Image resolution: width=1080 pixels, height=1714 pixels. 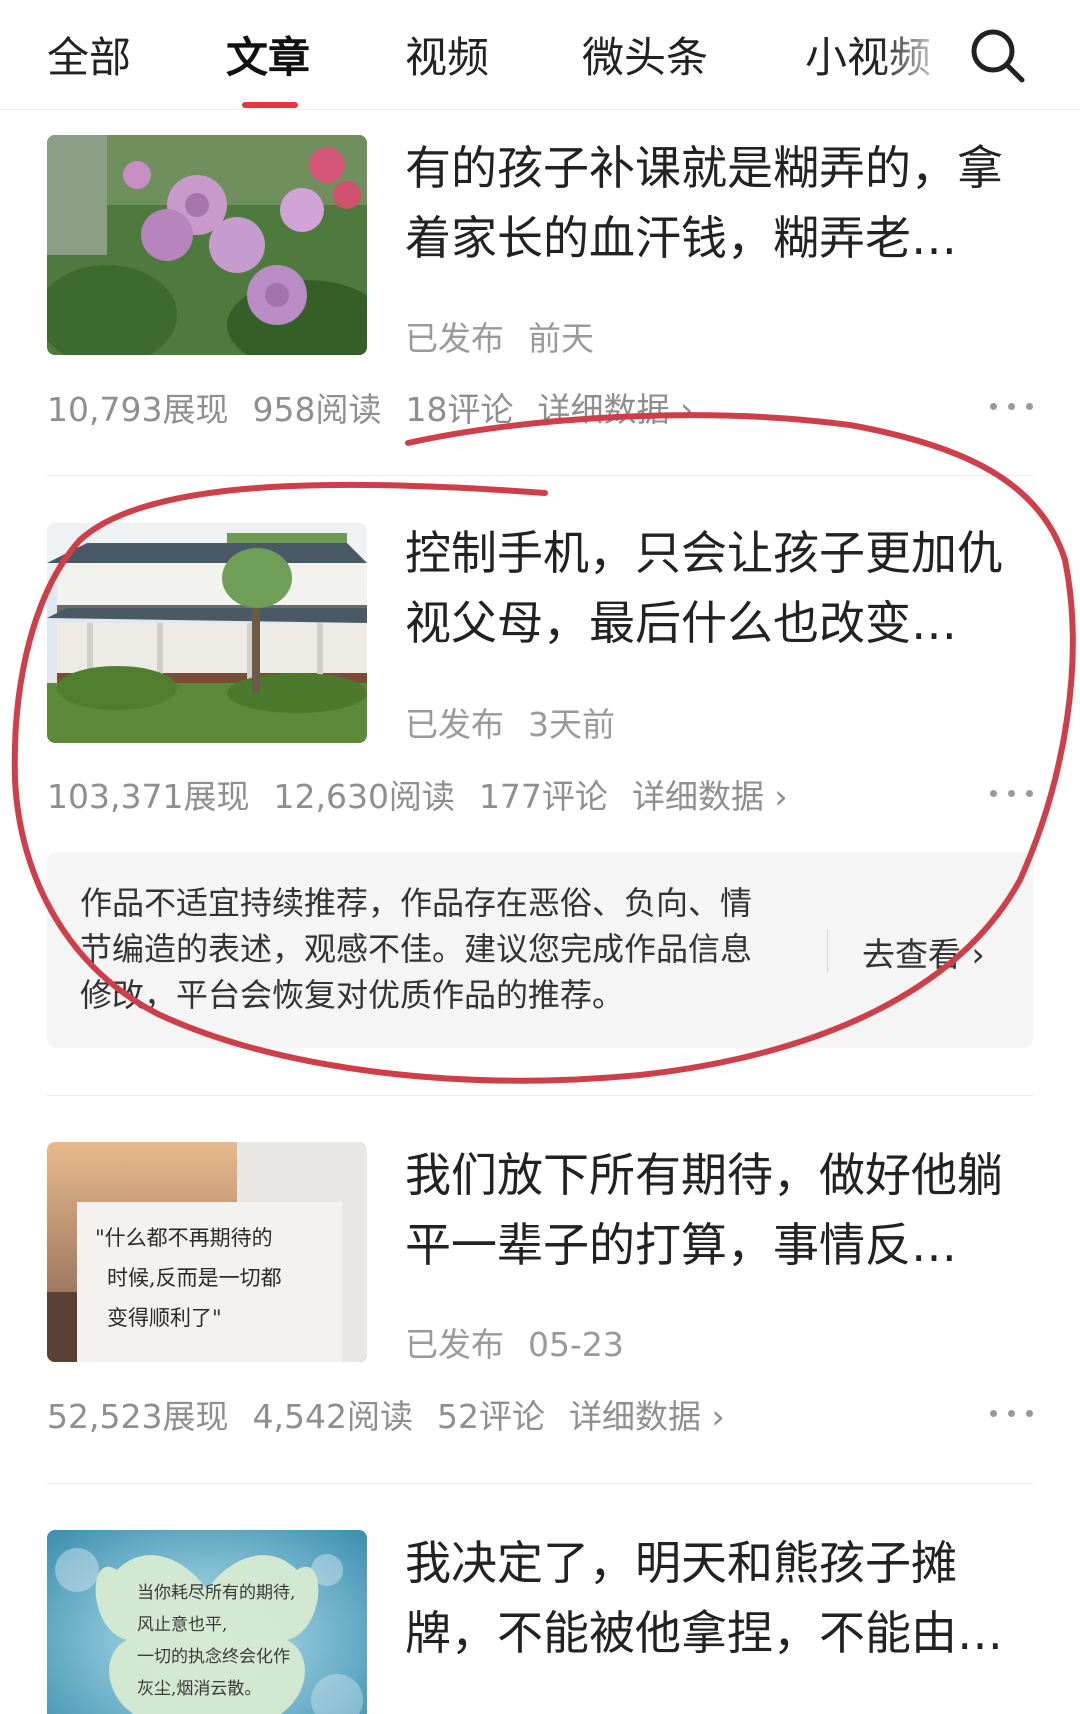 I want to click on reads-count: 12,630阅读, so click(x=364, y=796).